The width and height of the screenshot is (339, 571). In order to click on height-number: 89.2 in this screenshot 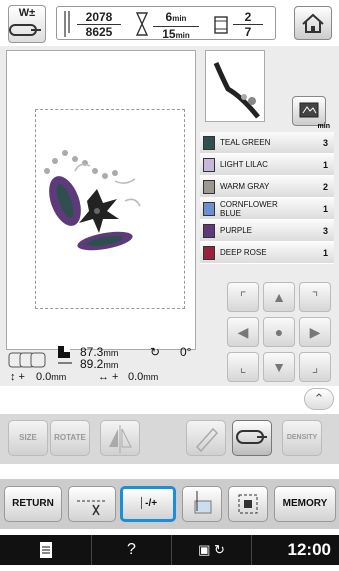, I will do `click(92, 364)`.